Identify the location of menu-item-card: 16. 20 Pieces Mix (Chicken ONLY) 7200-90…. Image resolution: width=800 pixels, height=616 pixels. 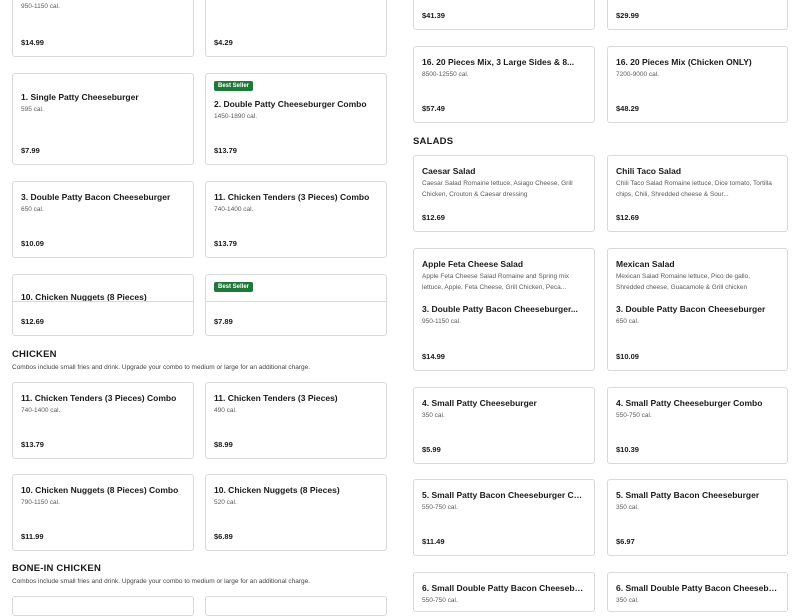
(697, 84).